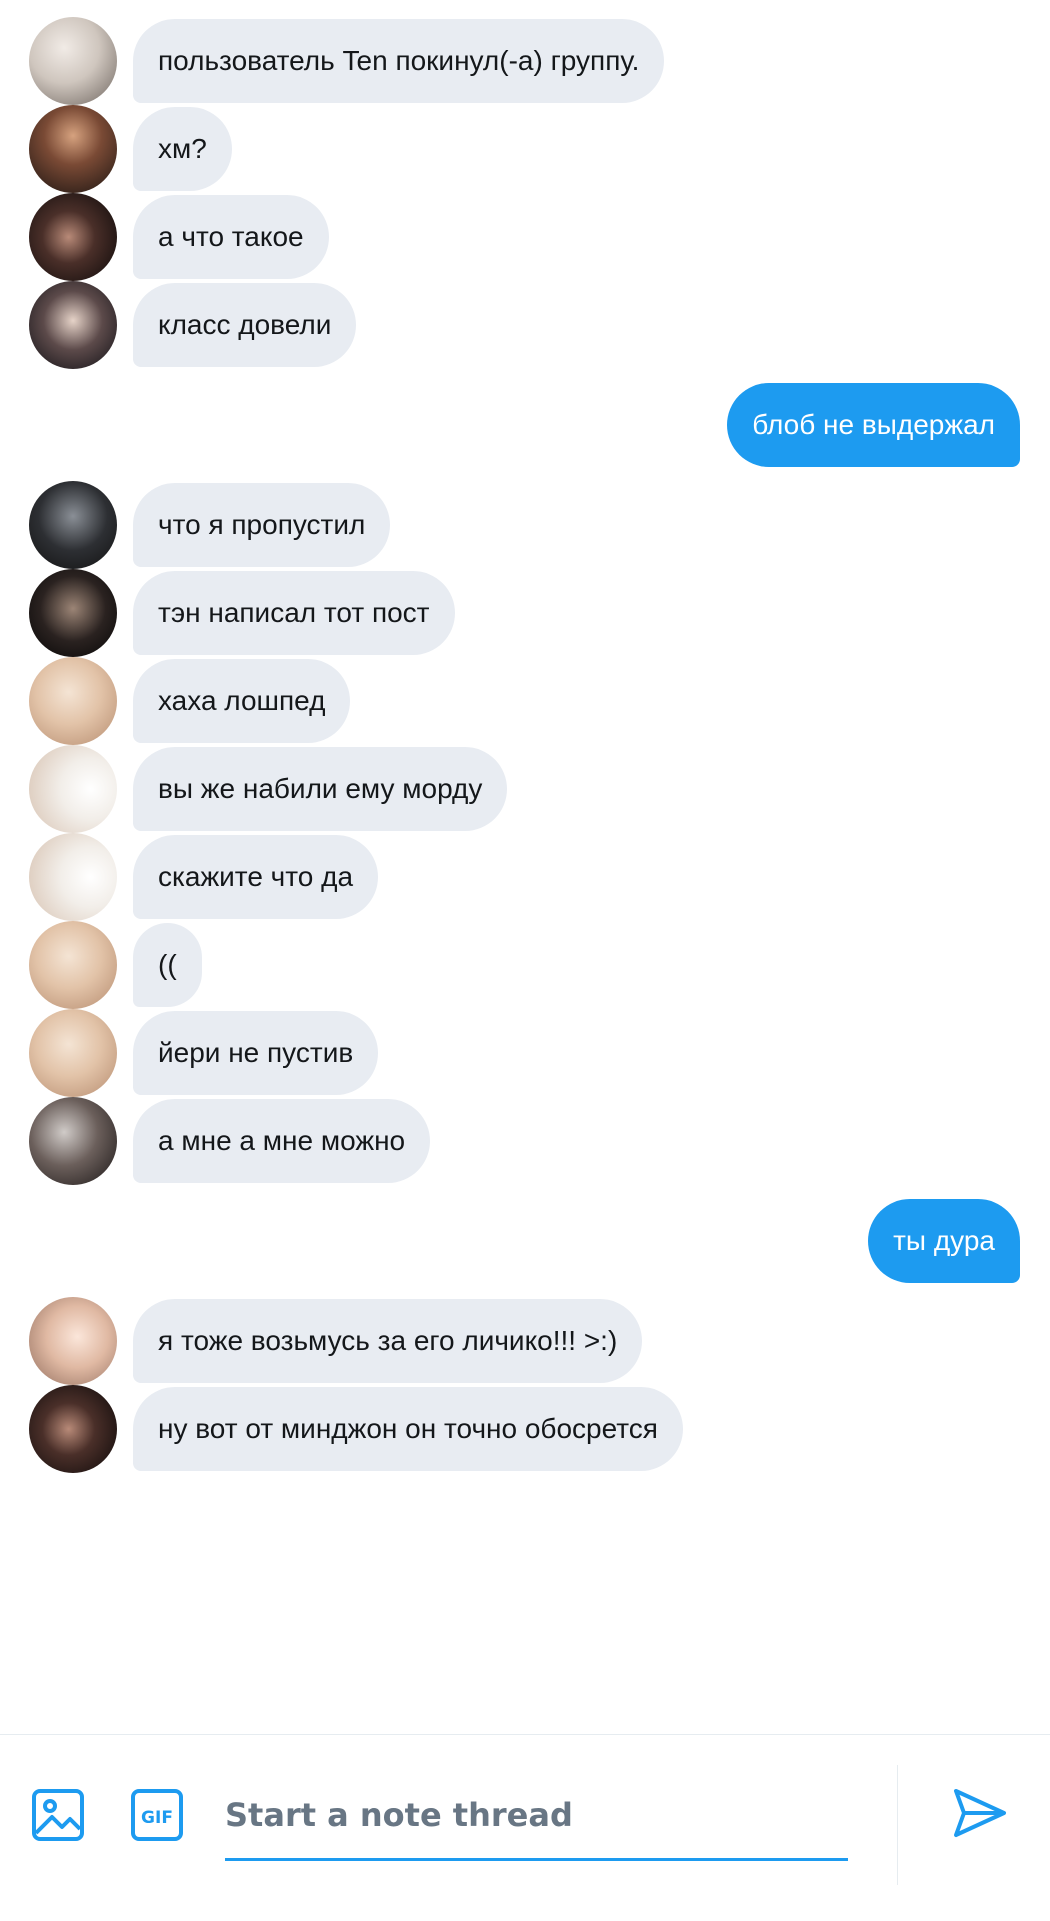 The height and width of the screenshot is (1921, 1050). What do you see at coordinates (399, 61) in the screenshot?
I see `message-bubble-text: пользователь Ten покинул(-а) группу.` at bounding box center [399, 61].